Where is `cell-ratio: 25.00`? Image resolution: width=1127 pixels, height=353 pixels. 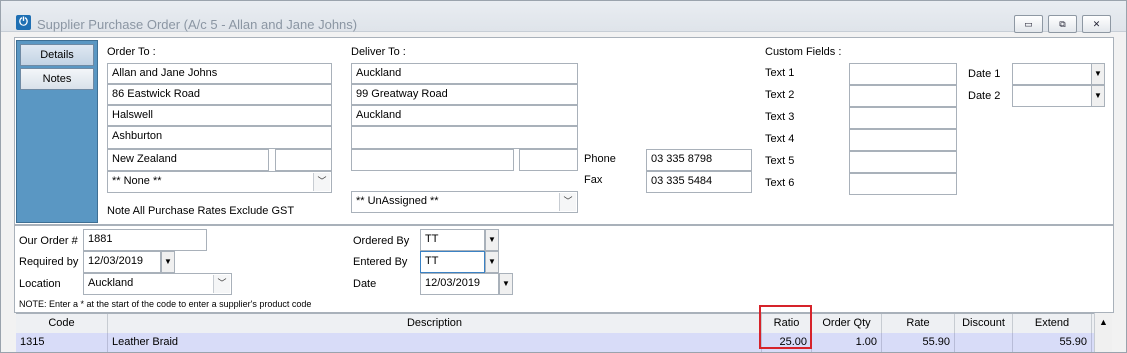 cell-ratio: 25.00 is located at coordinates (787, 342).